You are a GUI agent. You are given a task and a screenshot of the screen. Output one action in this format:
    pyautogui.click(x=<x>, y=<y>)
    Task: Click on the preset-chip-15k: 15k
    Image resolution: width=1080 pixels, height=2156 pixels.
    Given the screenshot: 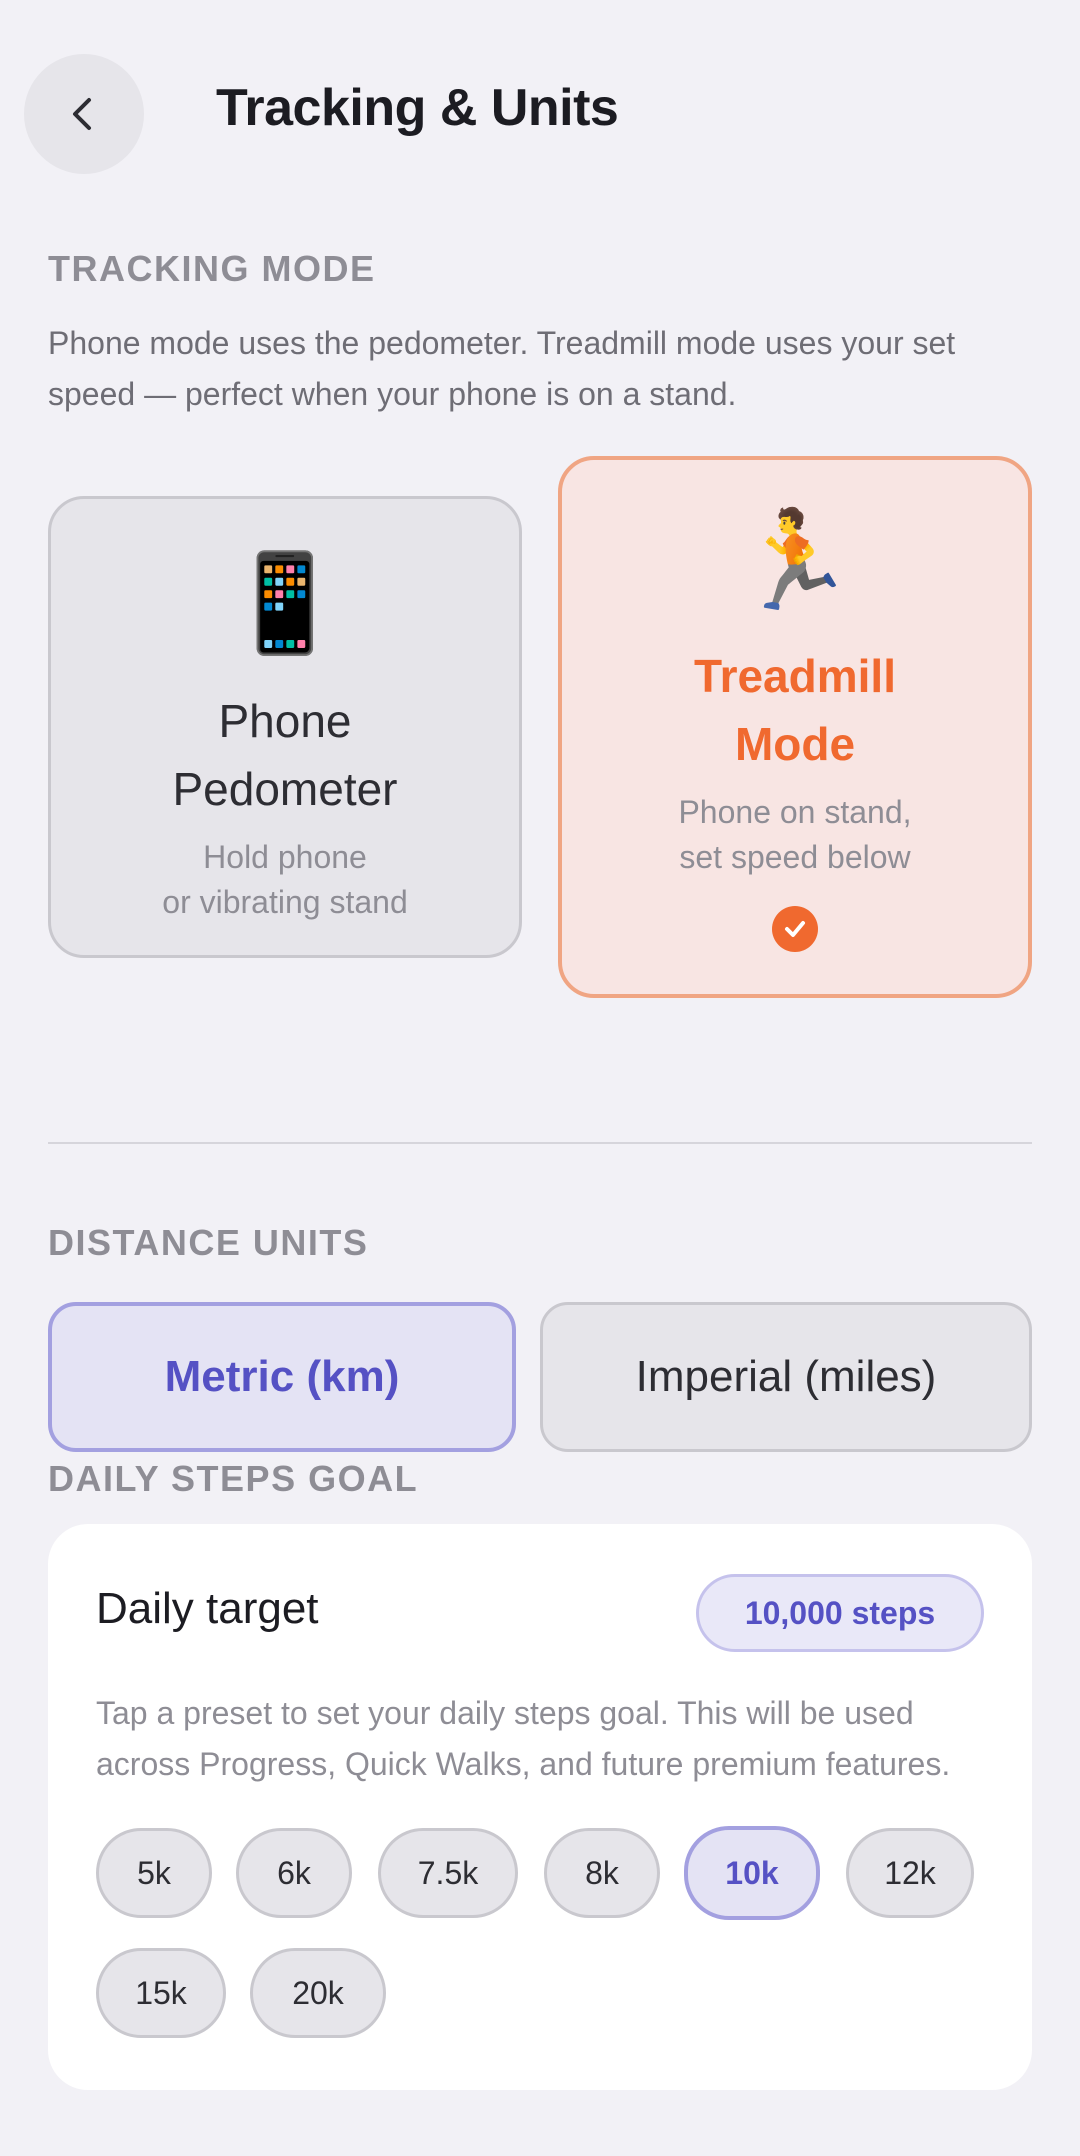 What is the action you would take?
    pyautogui.click(x=161, y=1993)
    